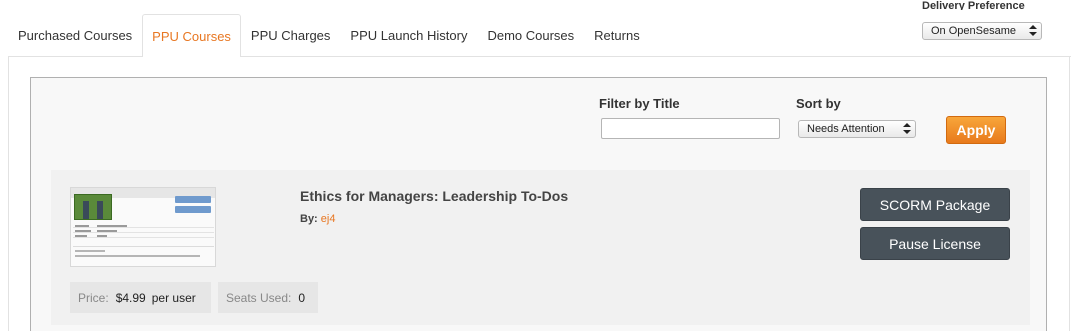  What do you see at coordinates (973, 31) in the screenshot?
I see `delivery-preference-value: On OpenSesame` at bounding box center [973, 31].